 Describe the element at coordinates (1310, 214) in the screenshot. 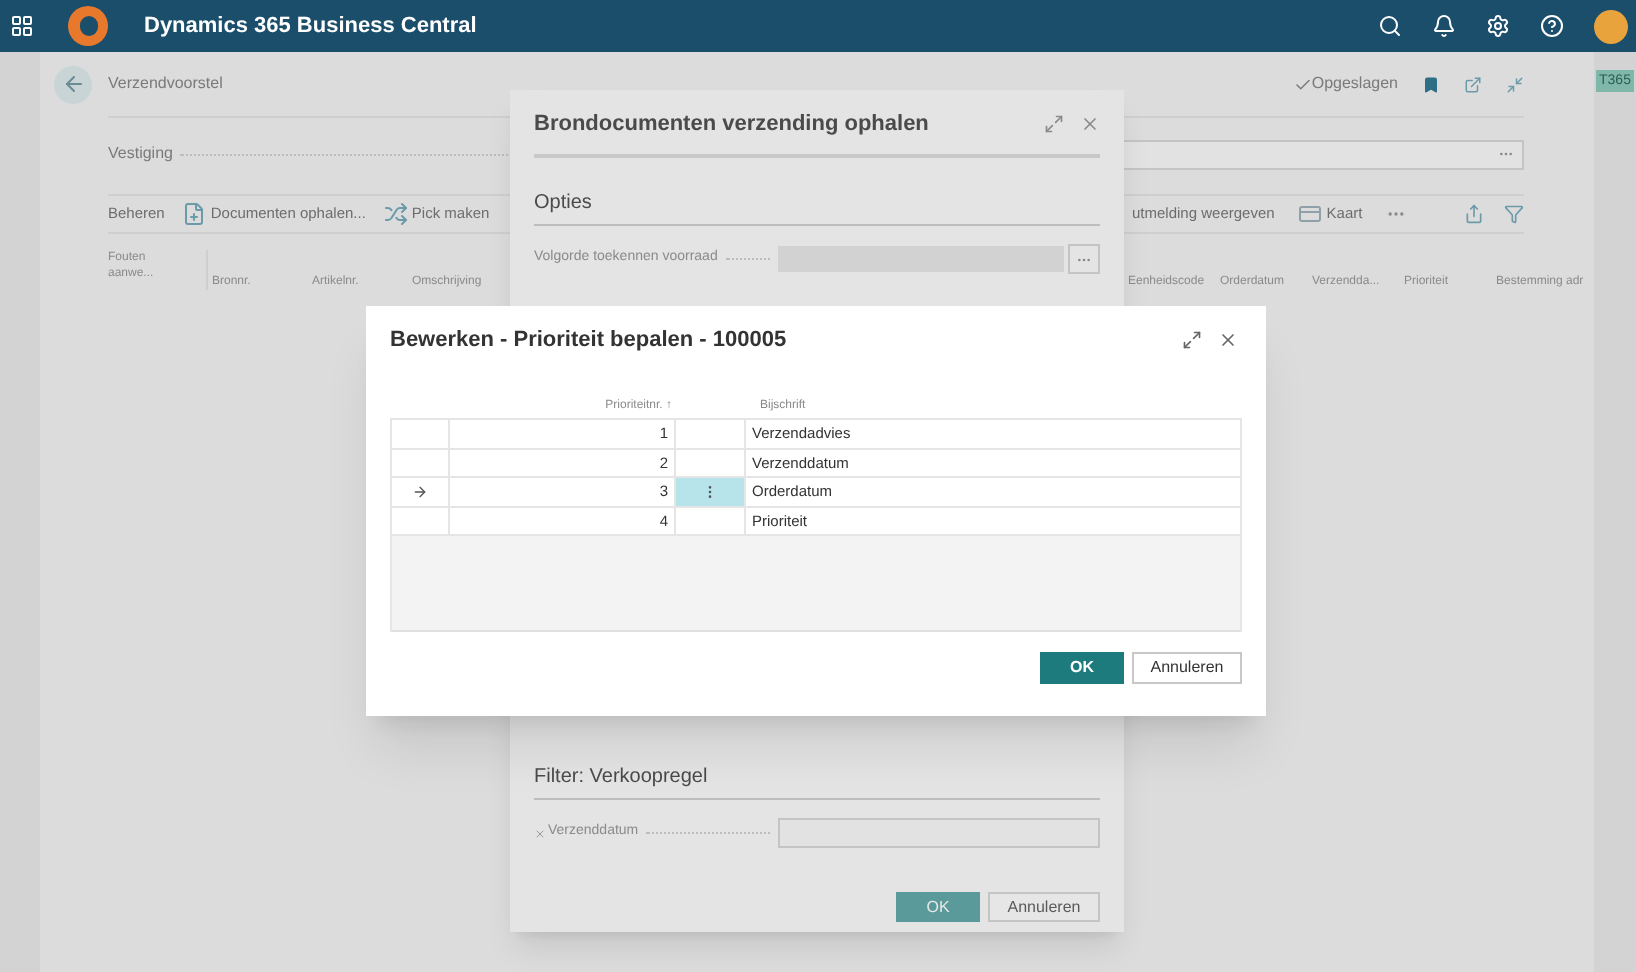

I see `card-icon` at that location.